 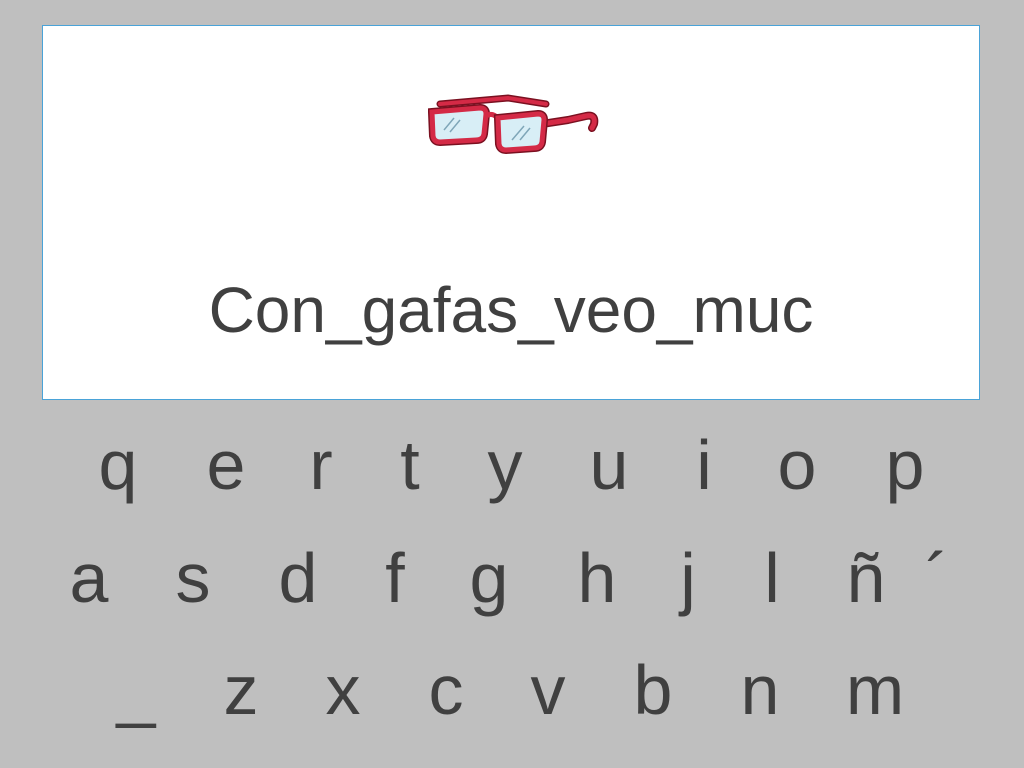 I want to click on key-d: d, so click(x=298, y=578).